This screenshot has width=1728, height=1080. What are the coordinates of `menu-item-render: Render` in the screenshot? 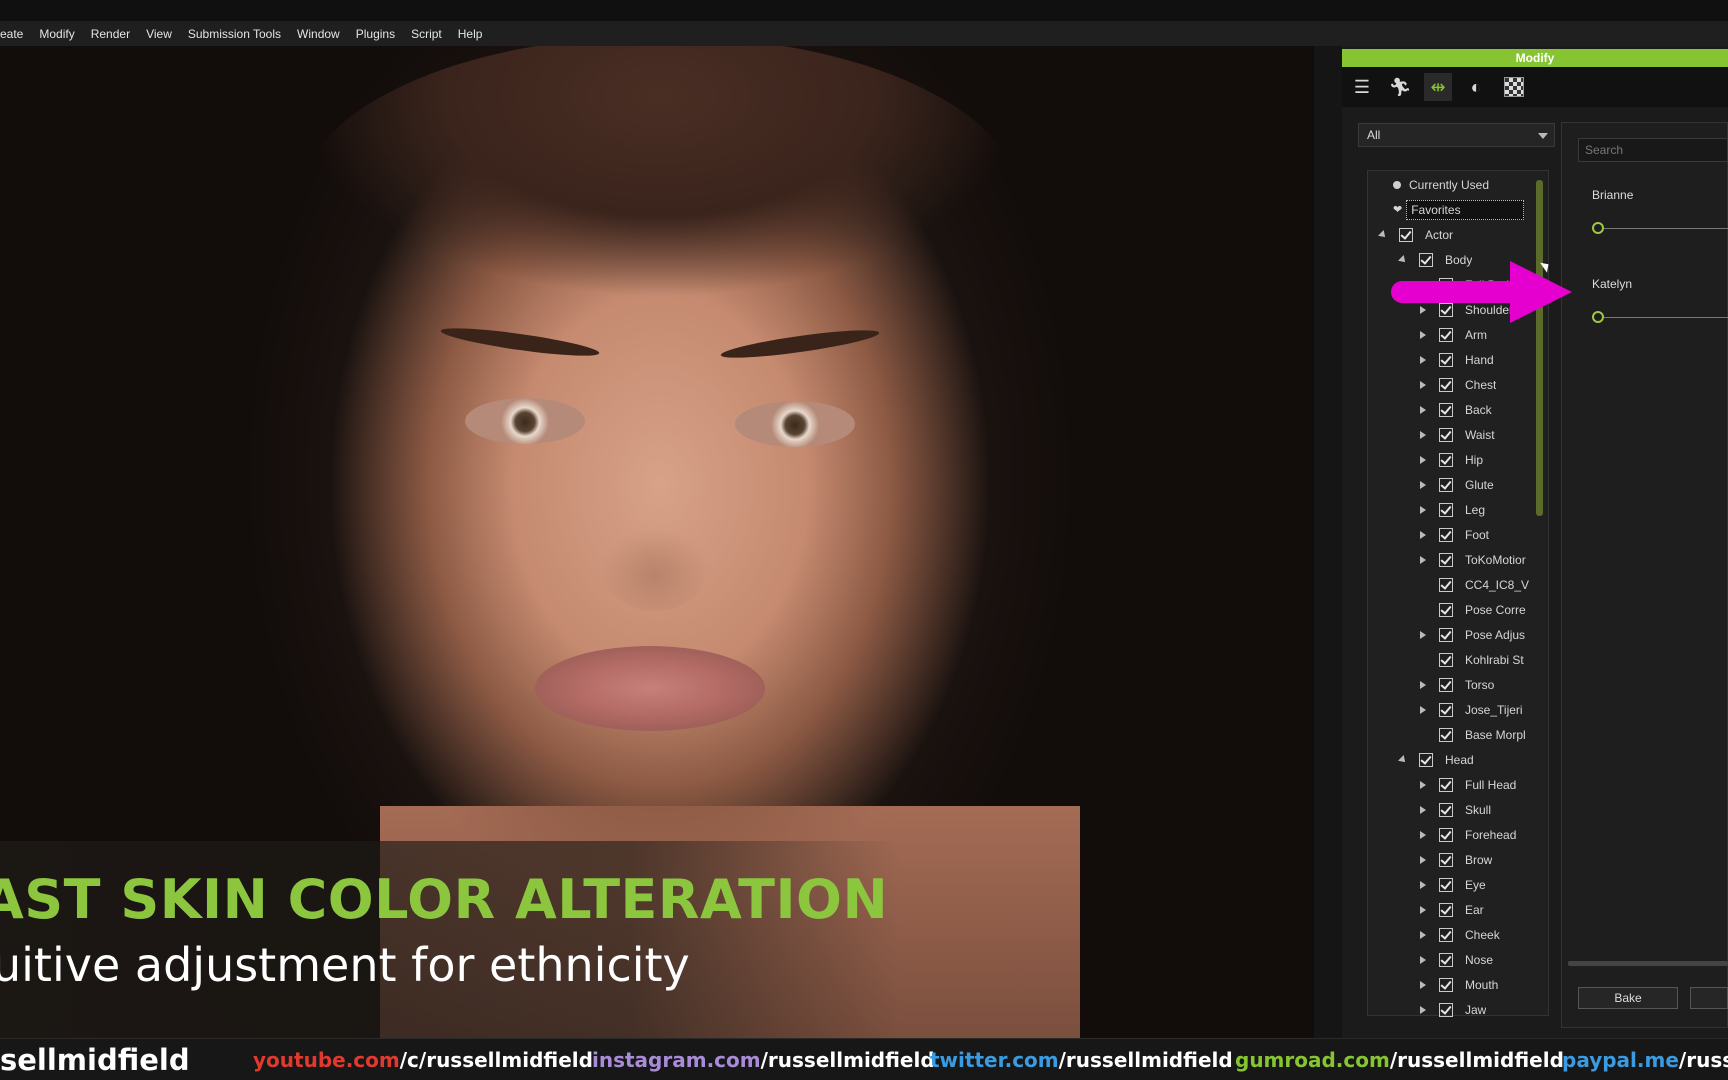 It's located at (110, 34).